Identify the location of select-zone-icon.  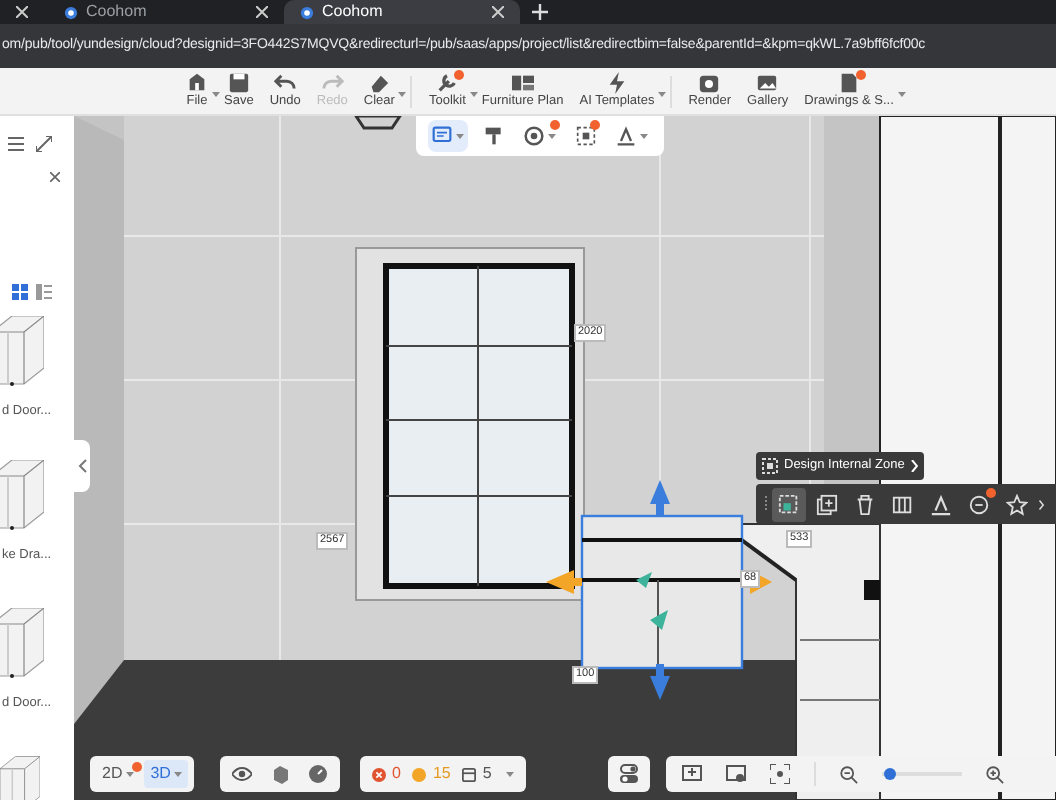
(789, 504).